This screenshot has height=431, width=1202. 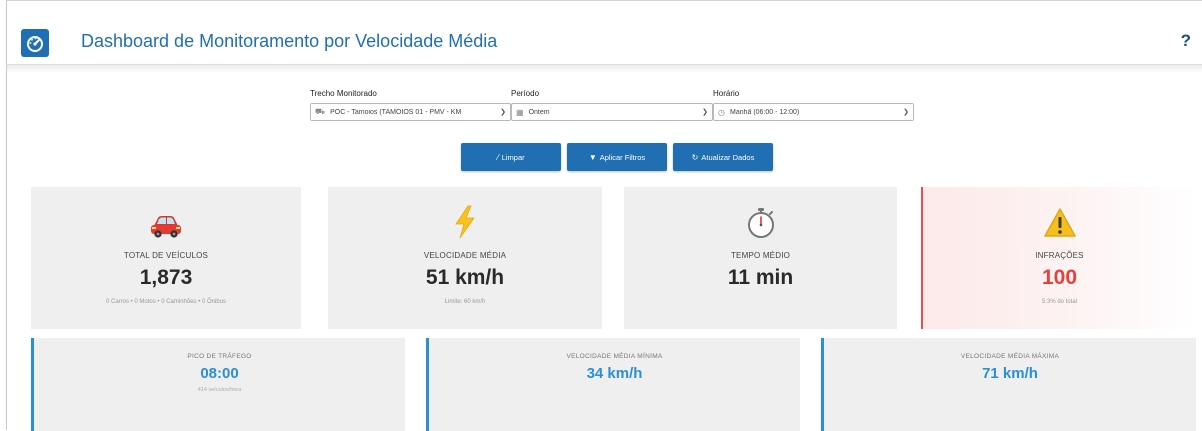 What do you see at coordinates (614, 373) in the screenshot?
I see `min-speed-value: 34 km/h` at bounding box center [614, 373].